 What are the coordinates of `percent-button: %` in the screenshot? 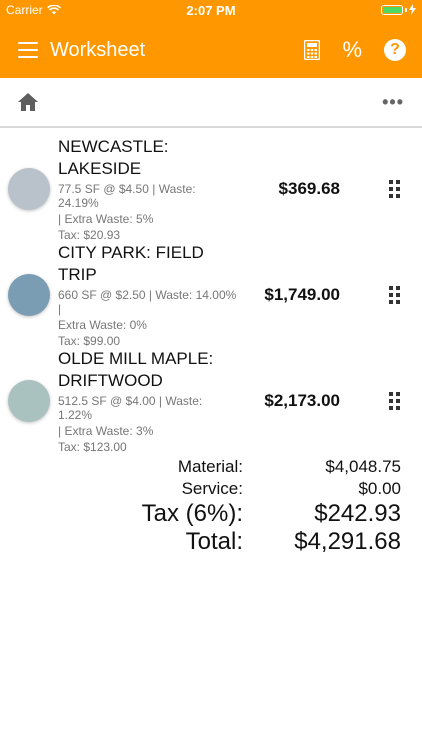 It's located at (352, 50).